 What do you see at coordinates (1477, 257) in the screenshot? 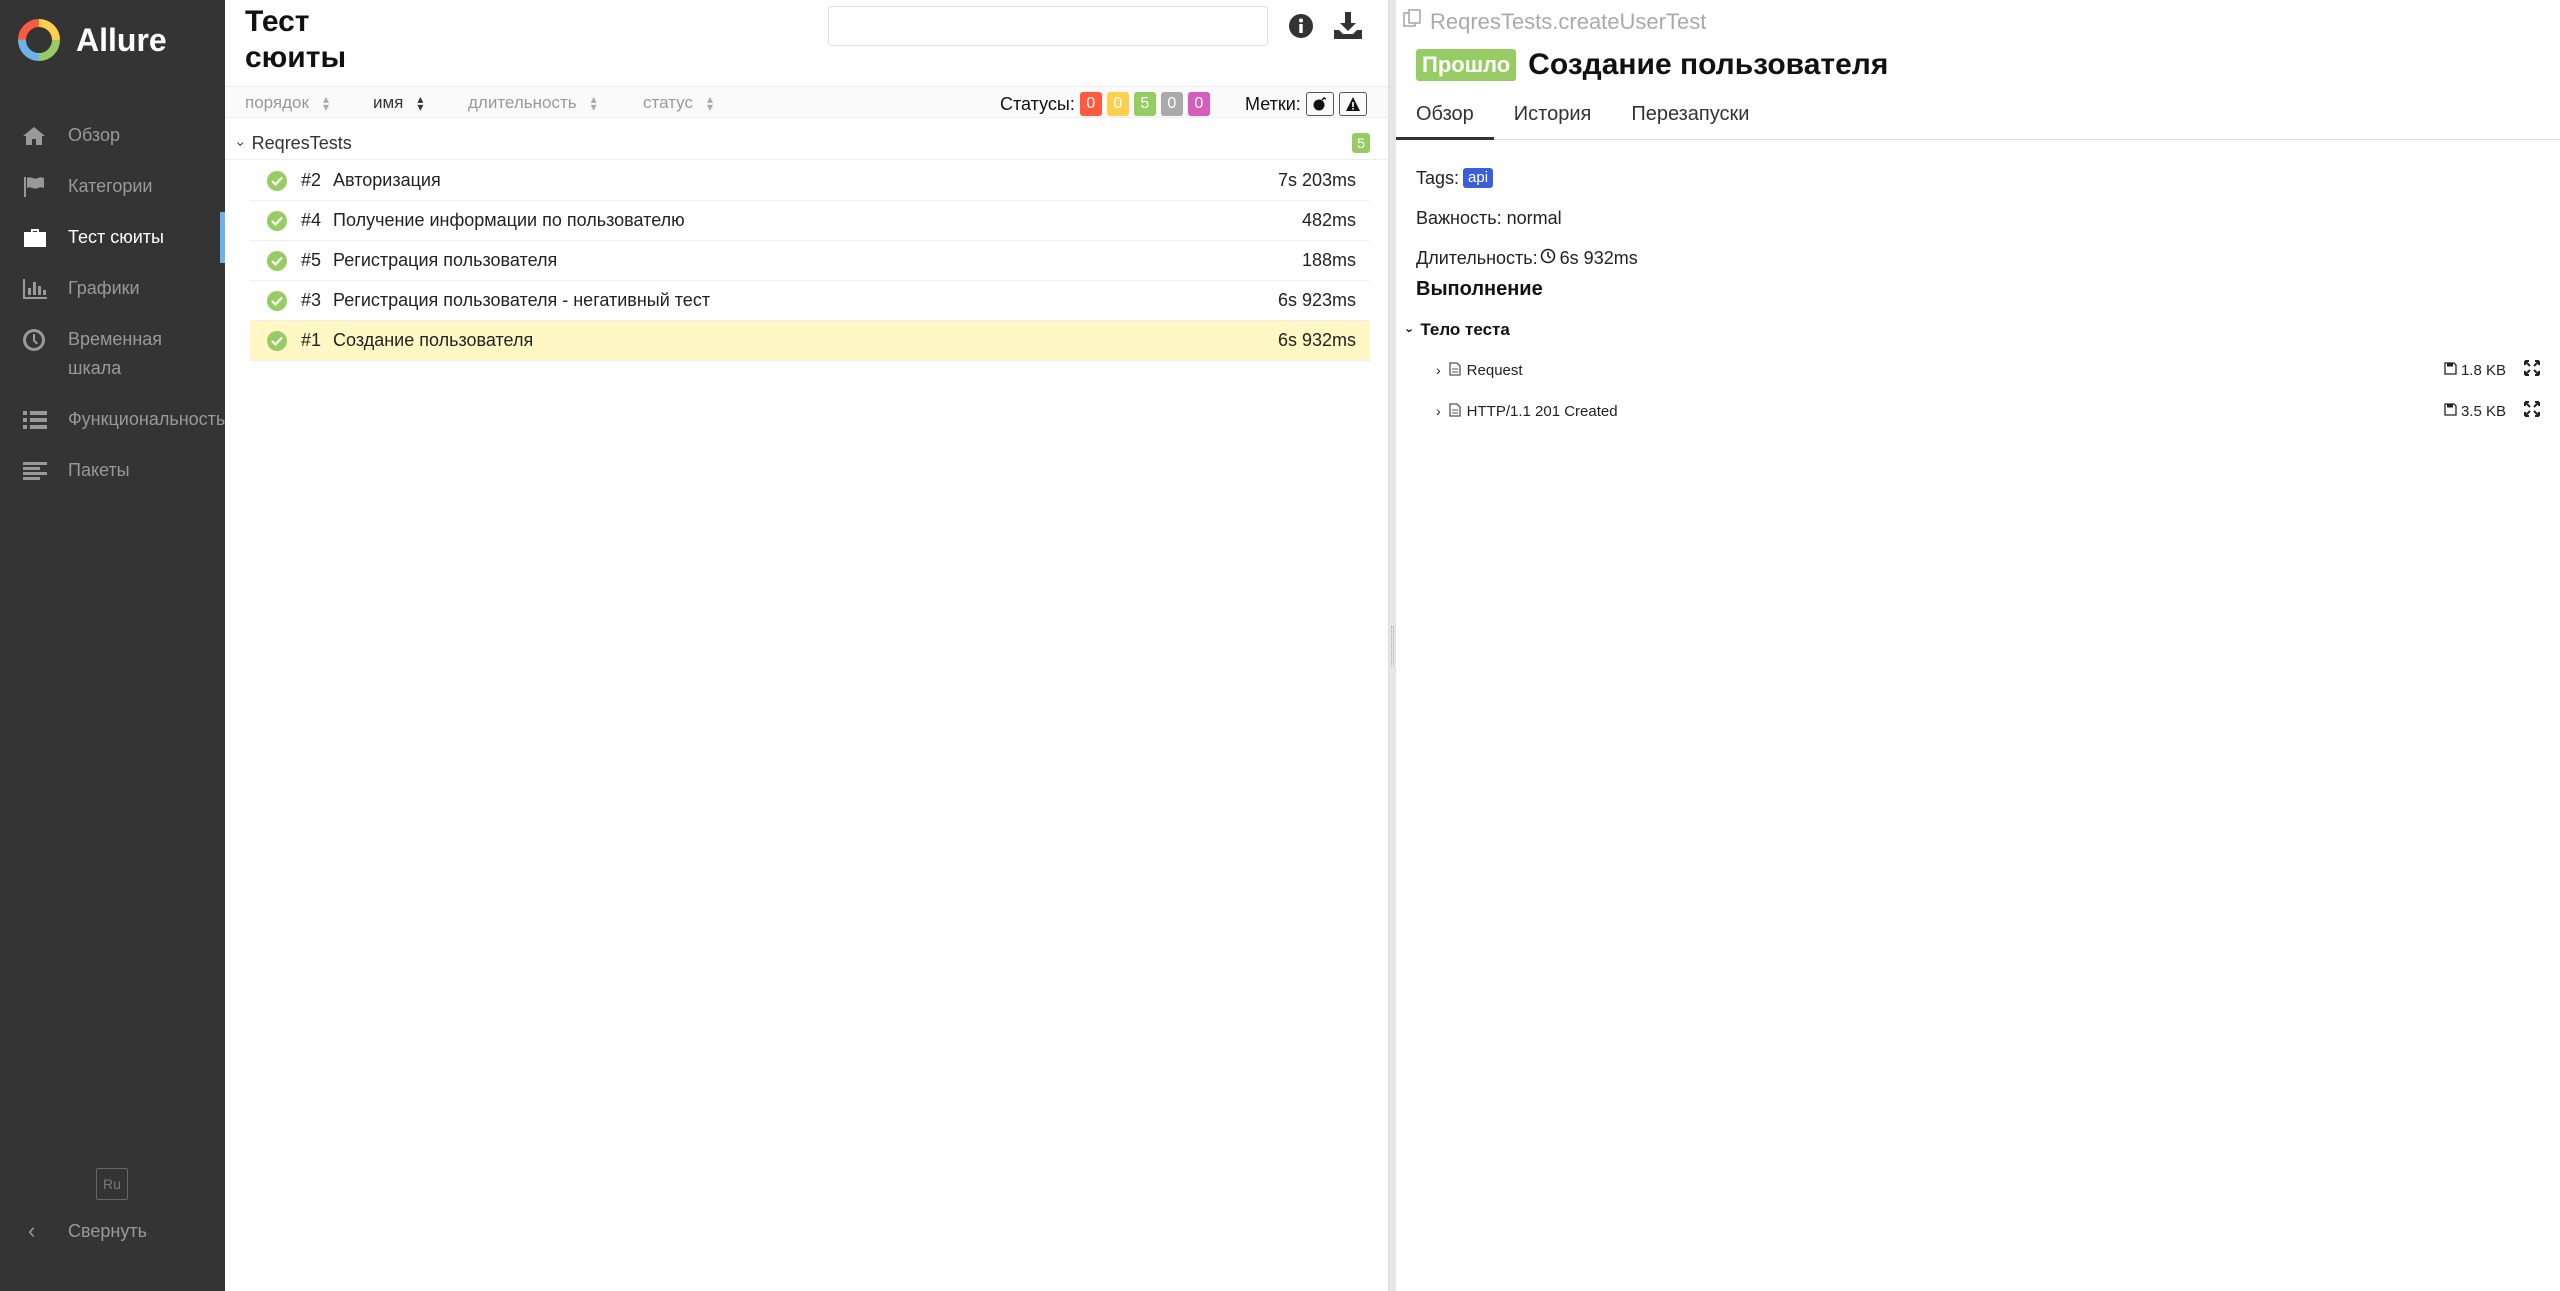
I see `duration-label: Длительность:` at bounding box center [1477, 257].